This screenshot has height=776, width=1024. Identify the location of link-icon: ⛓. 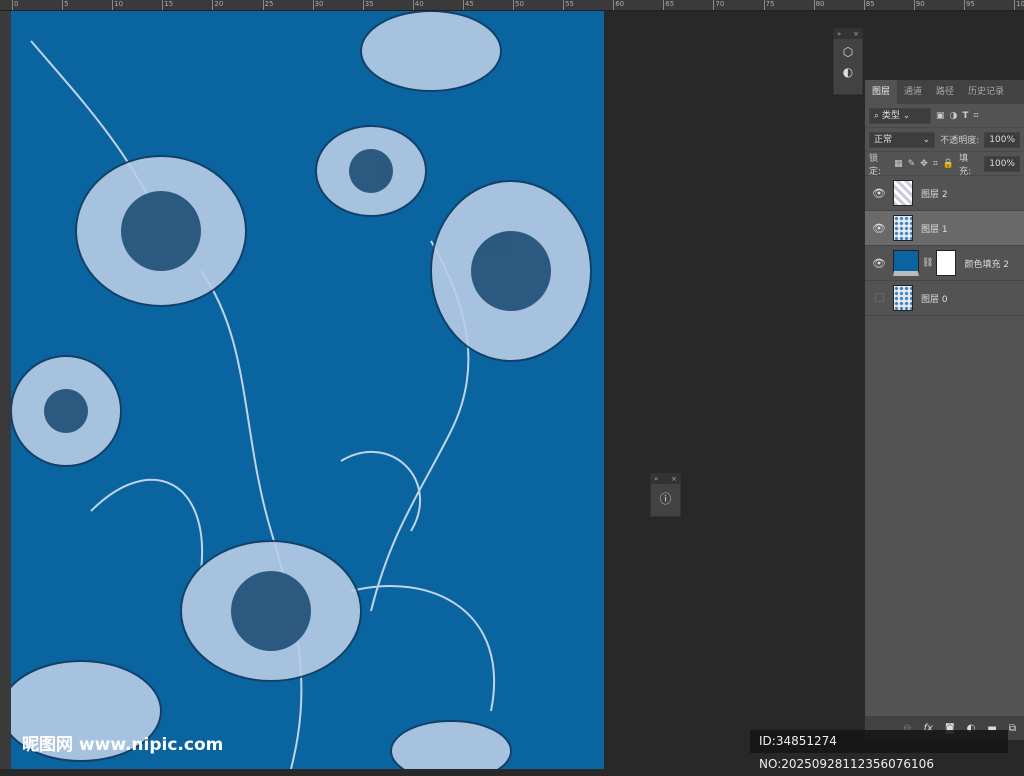
(927, 263).